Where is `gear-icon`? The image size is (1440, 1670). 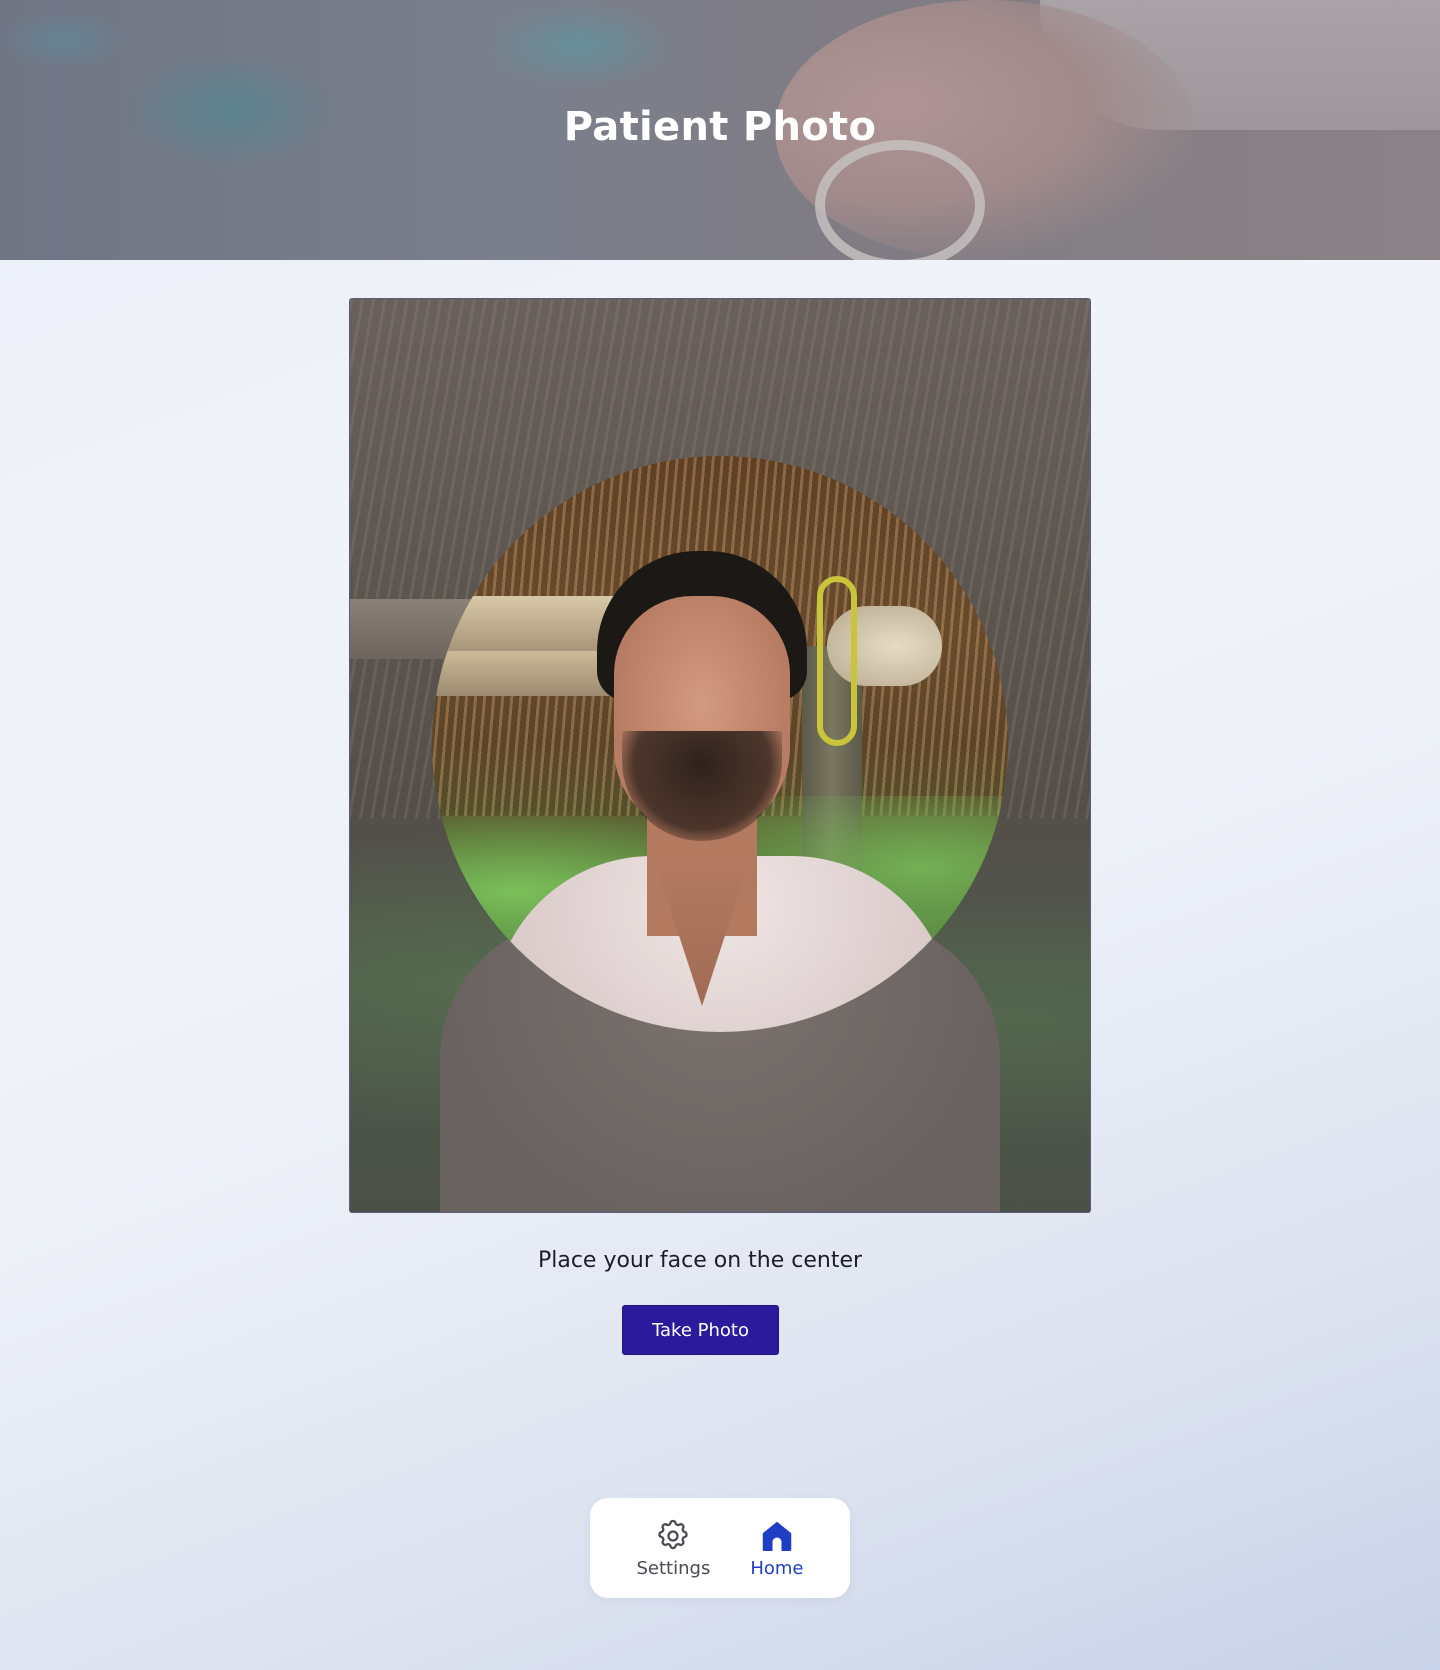
gear-icon is located at coordinates (673, 1536).